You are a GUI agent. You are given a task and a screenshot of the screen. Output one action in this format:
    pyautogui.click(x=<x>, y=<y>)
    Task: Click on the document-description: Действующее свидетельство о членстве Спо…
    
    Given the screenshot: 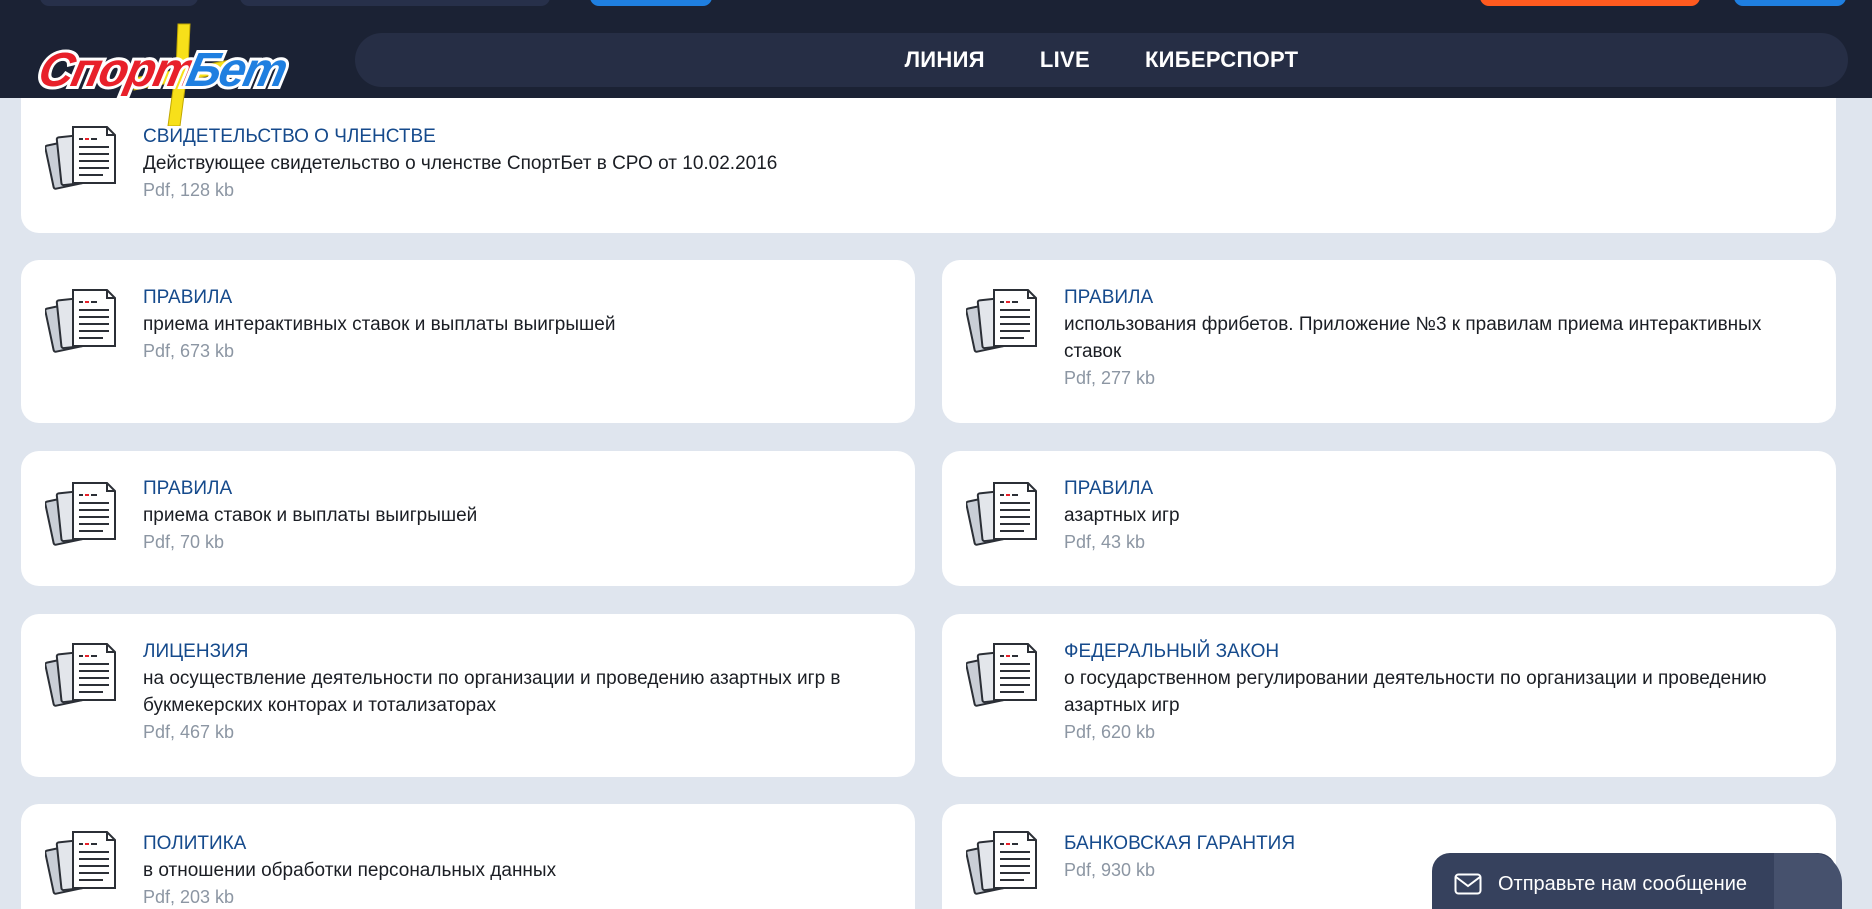 What is the action you would take?
    pyautogui.click(x=460, y=163)
    